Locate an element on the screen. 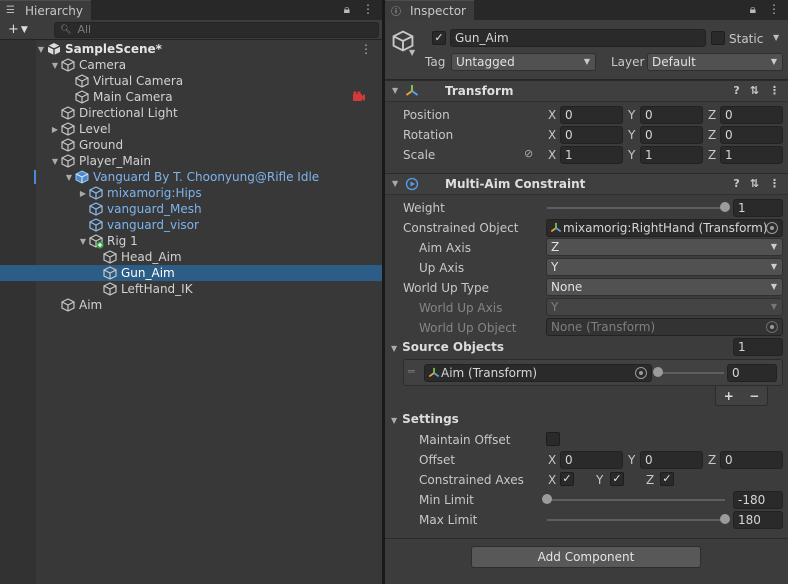 Image resolution: width=788 pixels, height=584 pixels. scene-row: ▼ SampleScene* ⋮ is located at coordinates (191, 49).